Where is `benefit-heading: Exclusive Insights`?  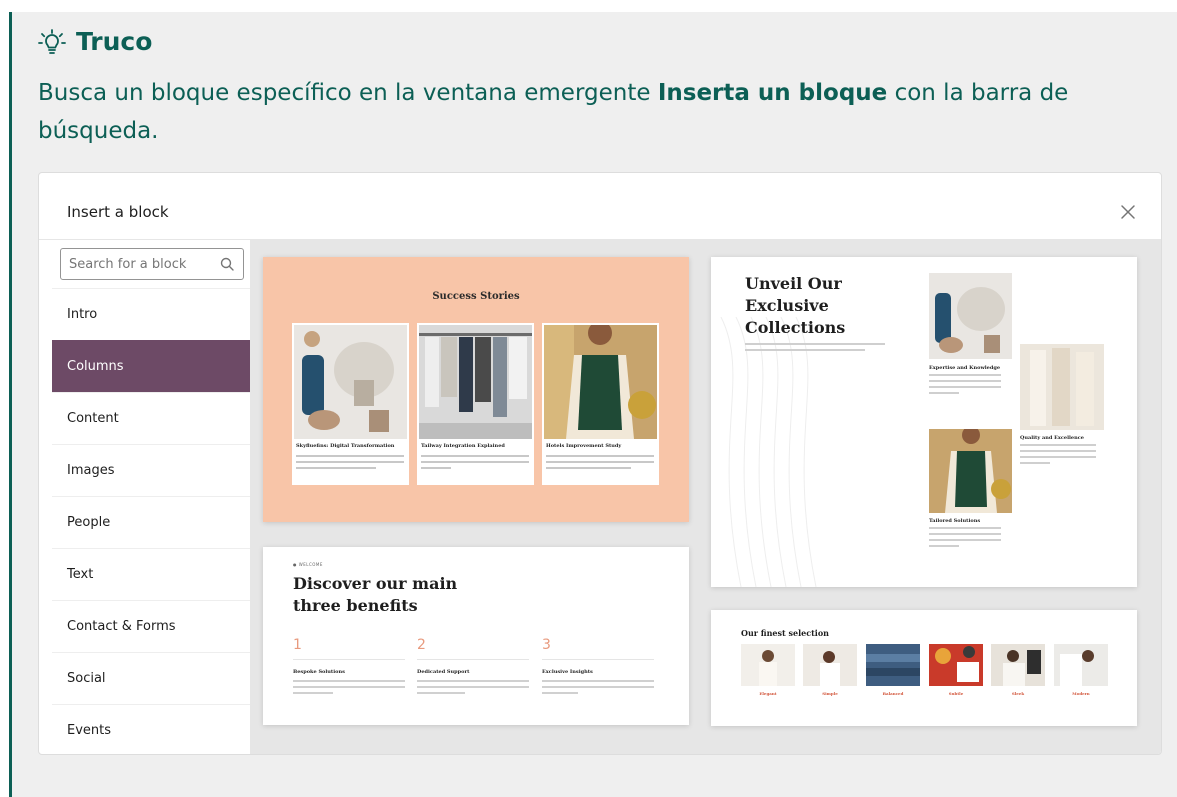
benefit-heading: Exclusive Insights is located at coordinates (567, 672).